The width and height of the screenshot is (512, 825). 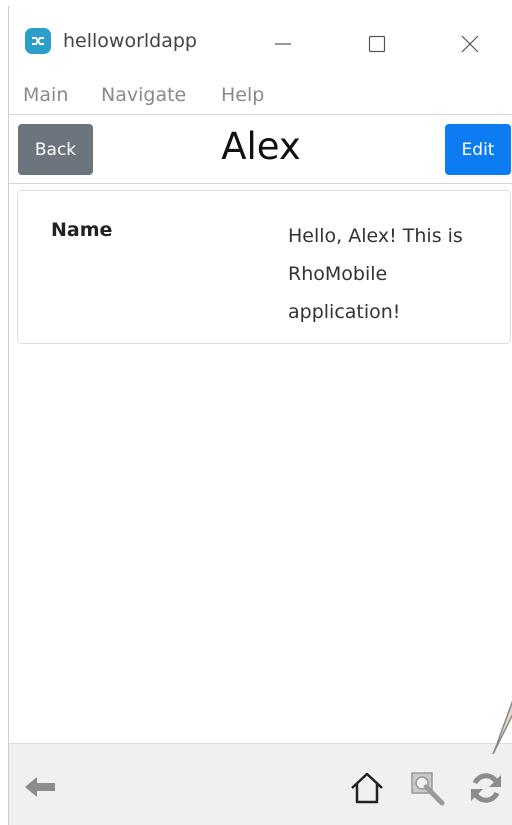 What do you see at coordinates (55, 149) in the screenshot?
I see `back-button: Back` at bounding box center [55, 149].